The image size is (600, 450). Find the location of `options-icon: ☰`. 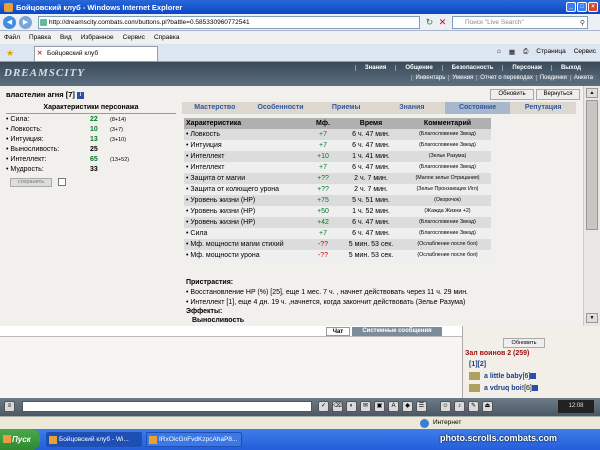

options-icon: ☰ is located at coordinates (421, 406).